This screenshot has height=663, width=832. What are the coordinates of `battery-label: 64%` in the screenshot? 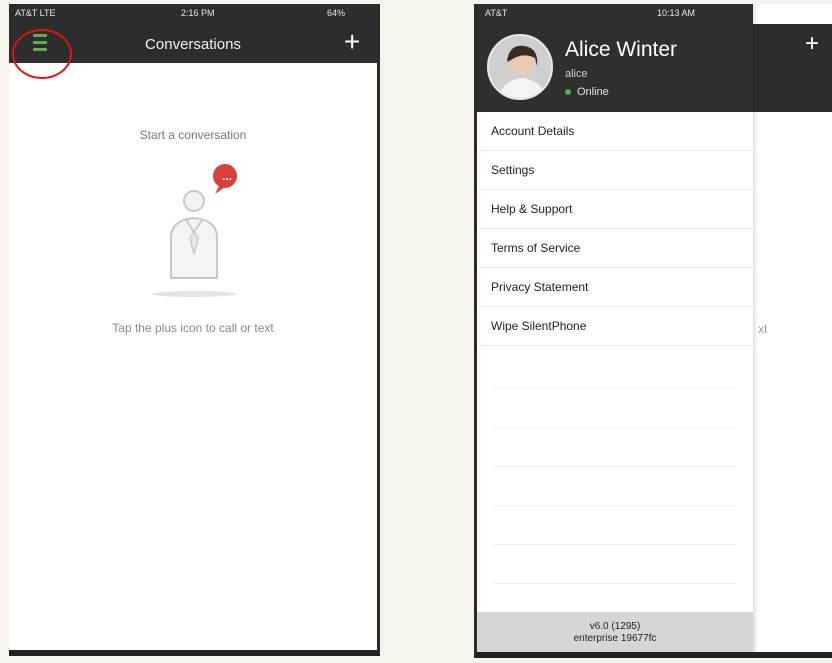 It's located at (336, 13).